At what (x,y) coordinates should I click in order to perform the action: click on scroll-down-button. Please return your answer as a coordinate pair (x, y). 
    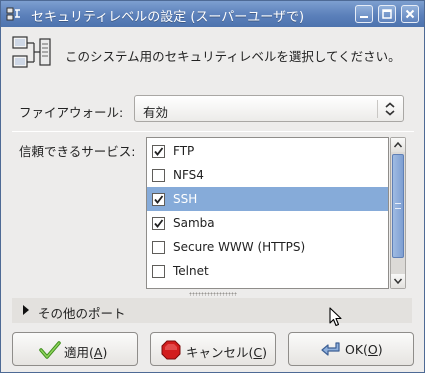
    Looking at the image, I should click on (398, 281).